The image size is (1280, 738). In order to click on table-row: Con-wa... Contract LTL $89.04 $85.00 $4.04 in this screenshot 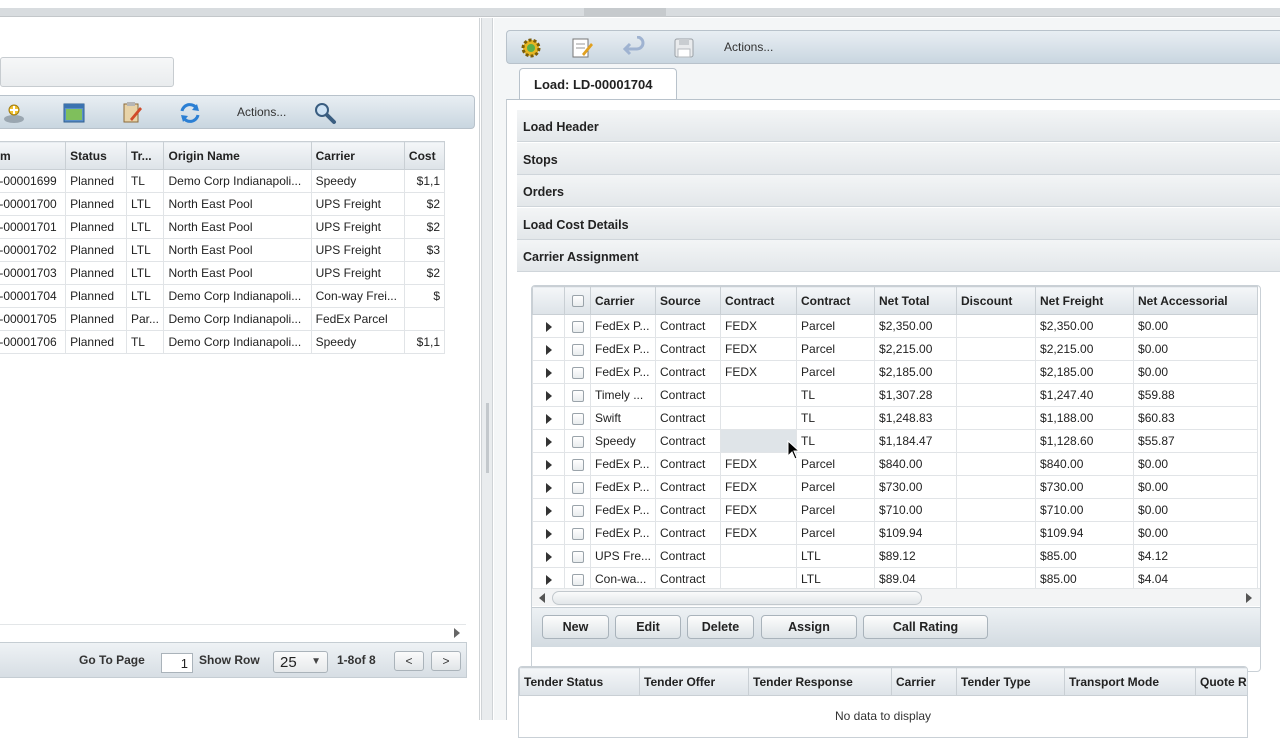, I will do `click(895, 577)`.